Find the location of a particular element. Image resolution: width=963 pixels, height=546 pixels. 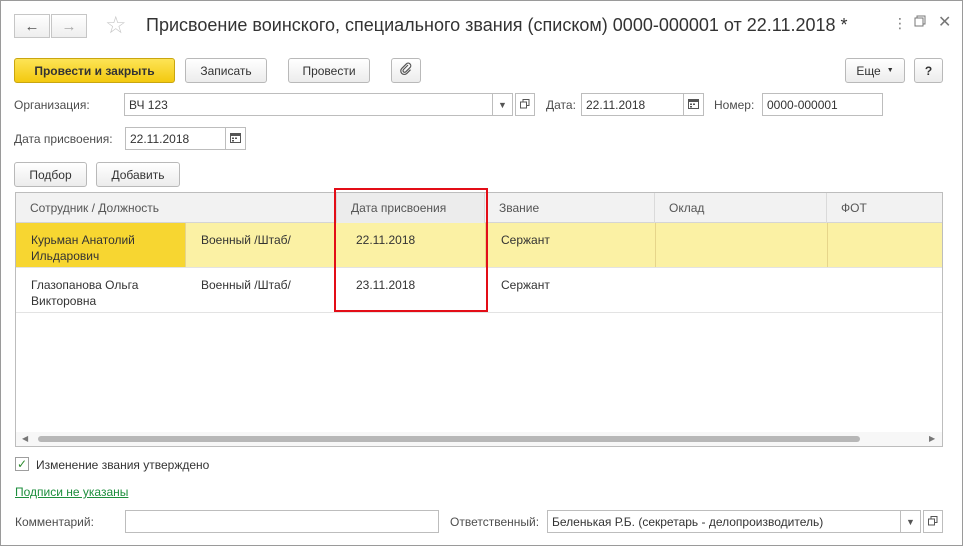

number-field: 0000-000001 is located at coordinates (822, 104).